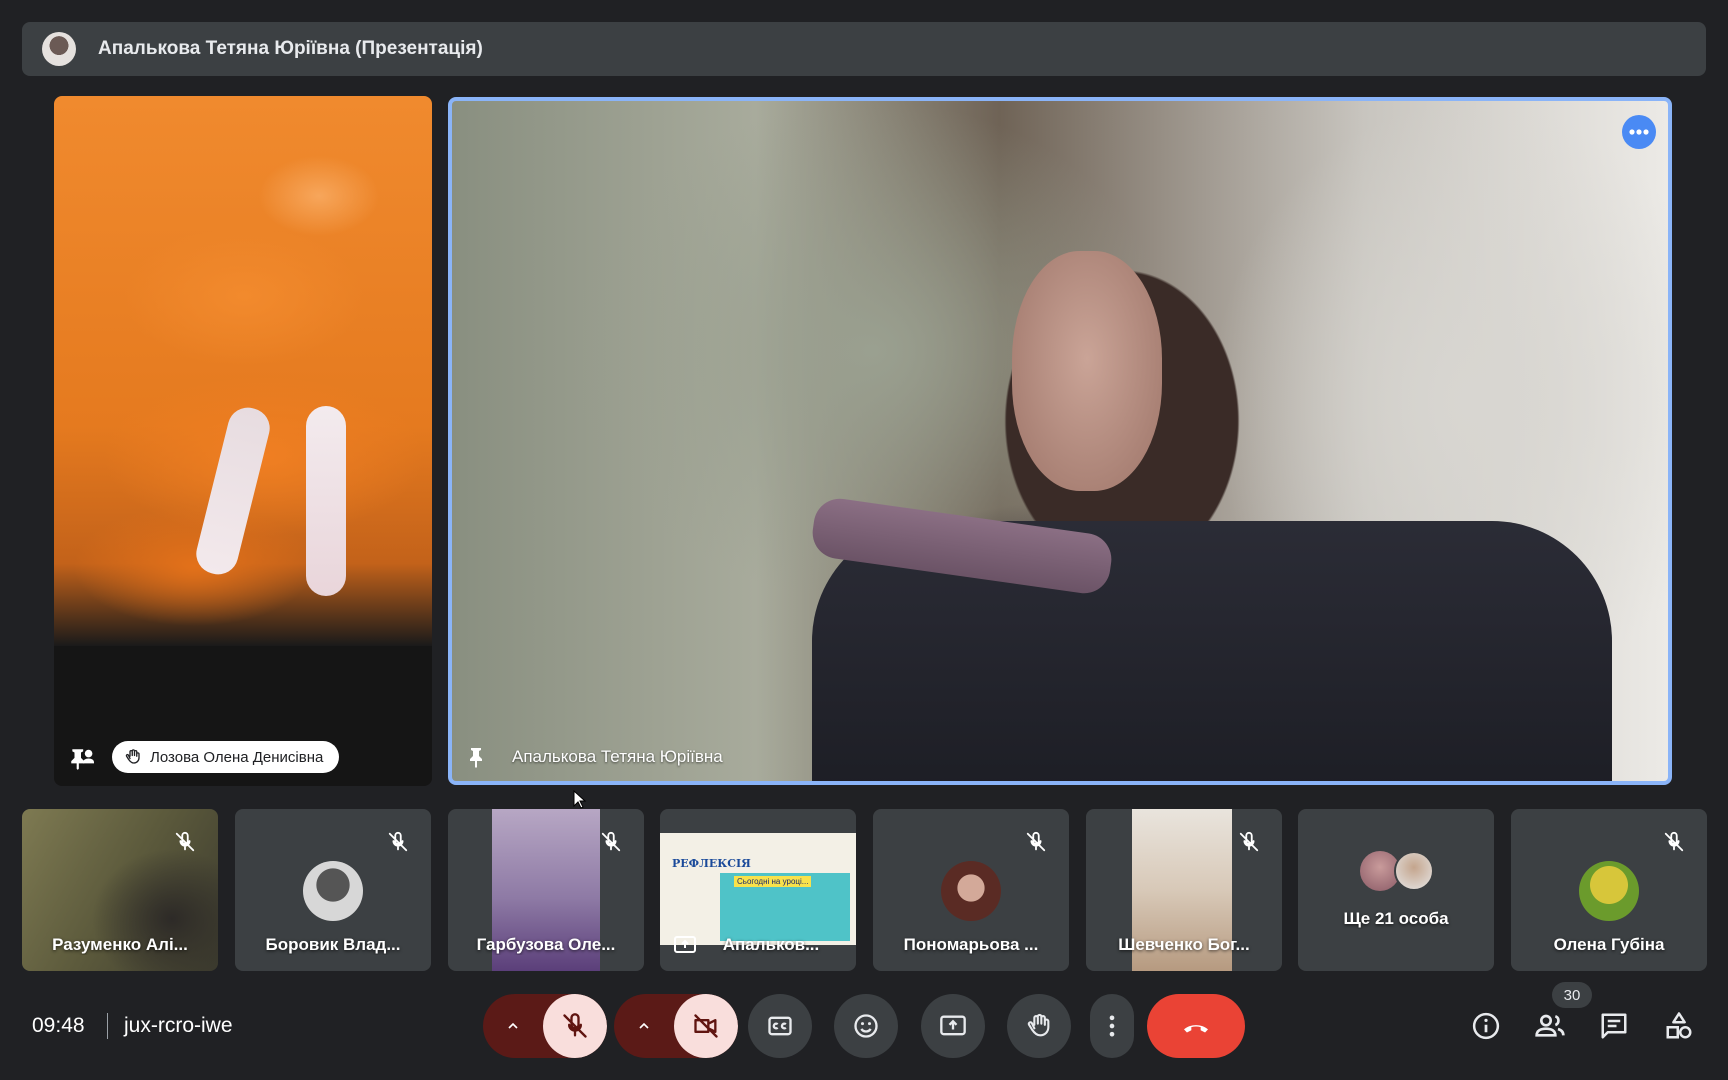 The image size is (1728, 1080). I want to click on clock: 09:48, so click(58, 1025).